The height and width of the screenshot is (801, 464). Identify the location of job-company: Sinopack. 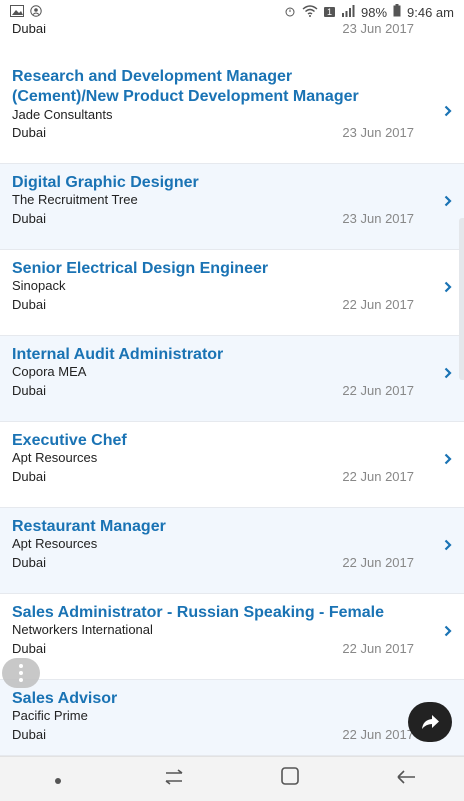
(39, 285).